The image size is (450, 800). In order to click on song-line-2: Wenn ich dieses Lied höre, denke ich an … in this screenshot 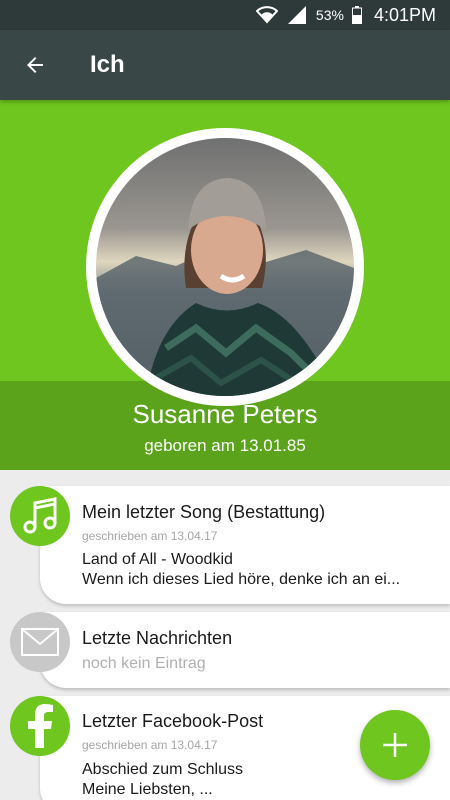, I will do `click(241, 579)`.